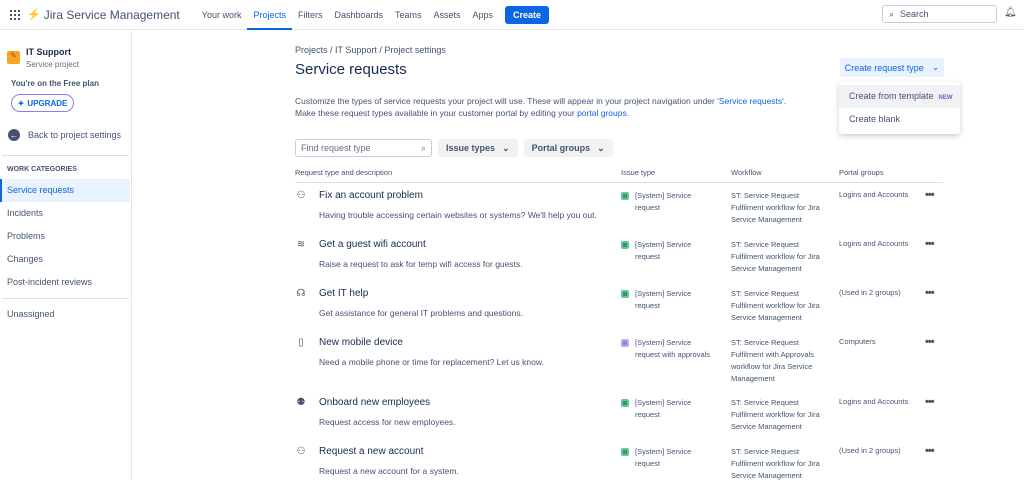 Image resolution: width=1024 pixels, height=488 pixels. What do you see at coordinates (222, 15) in the screenshot?
I see `nav-your-work: Your work` at bounding box center [222, 15].